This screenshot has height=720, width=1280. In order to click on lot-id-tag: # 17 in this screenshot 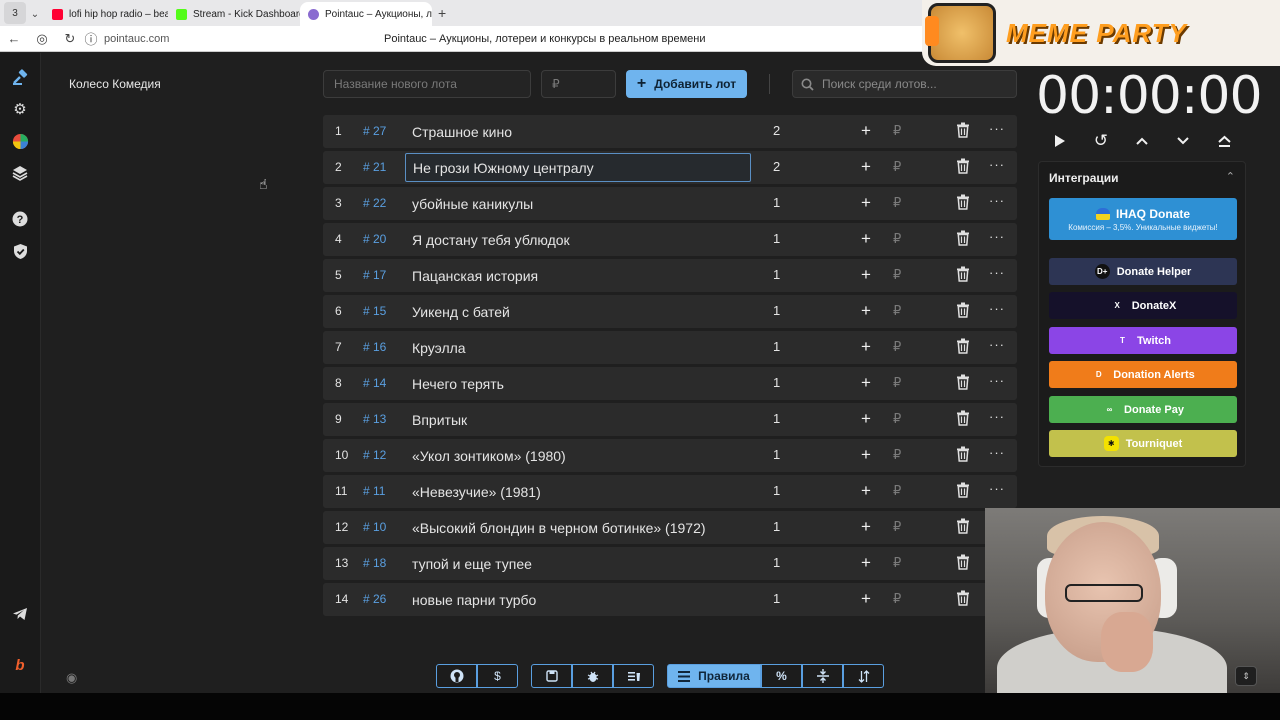, I will do `click(374, 275)`.